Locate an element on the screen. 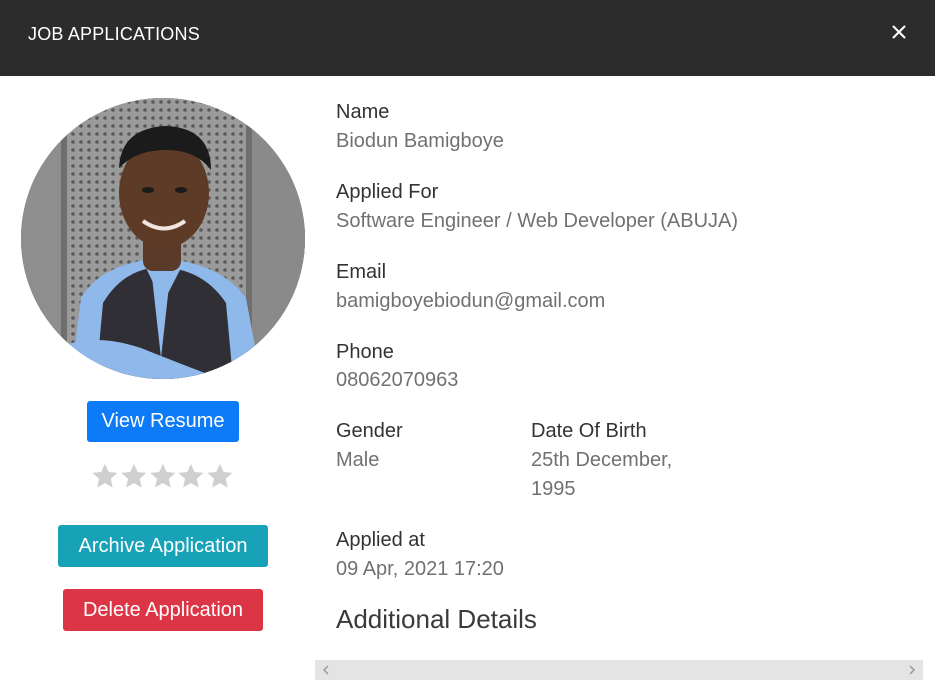 The width and height of the screenshot is (944, 692). scroll-right-button is located at coordinates (912, 670).